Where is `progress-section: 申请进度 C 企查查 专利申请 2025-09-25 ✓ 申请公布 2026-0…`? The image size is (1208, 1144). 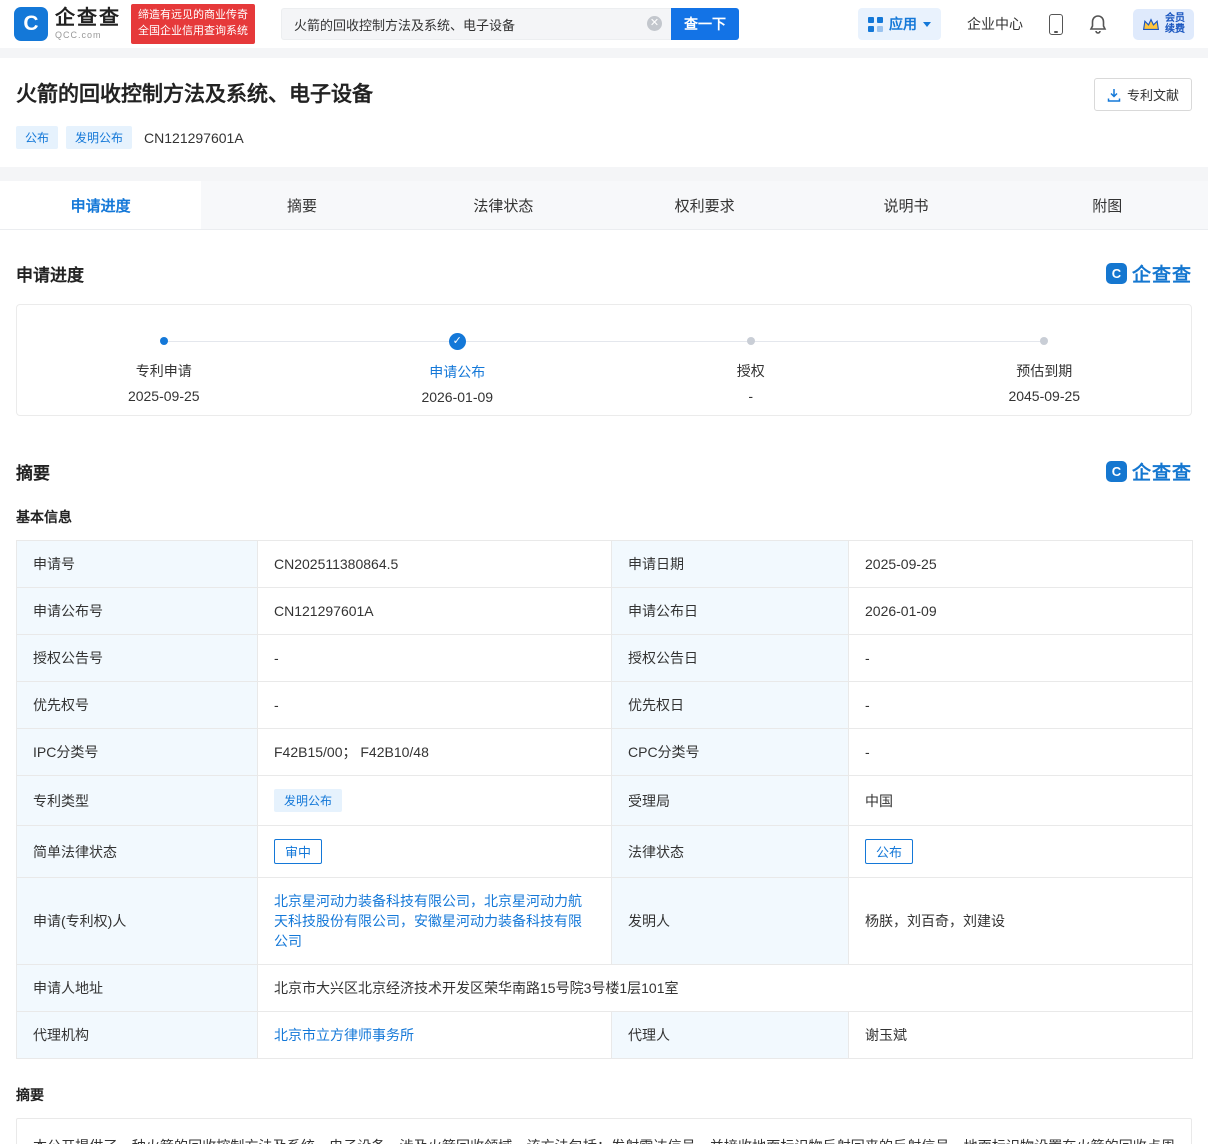
progress-section: 申请进度 C 企查查 专利申请 2025-09-25 ✓ 申请公布 2026-0… is located at coordinates (604, 338).